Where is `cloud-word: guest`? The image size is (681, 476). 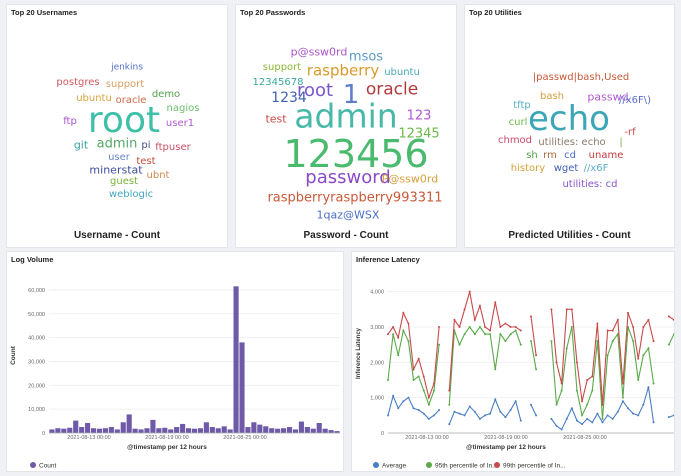 cloud-word: guest is located at coordinates (124, 182).